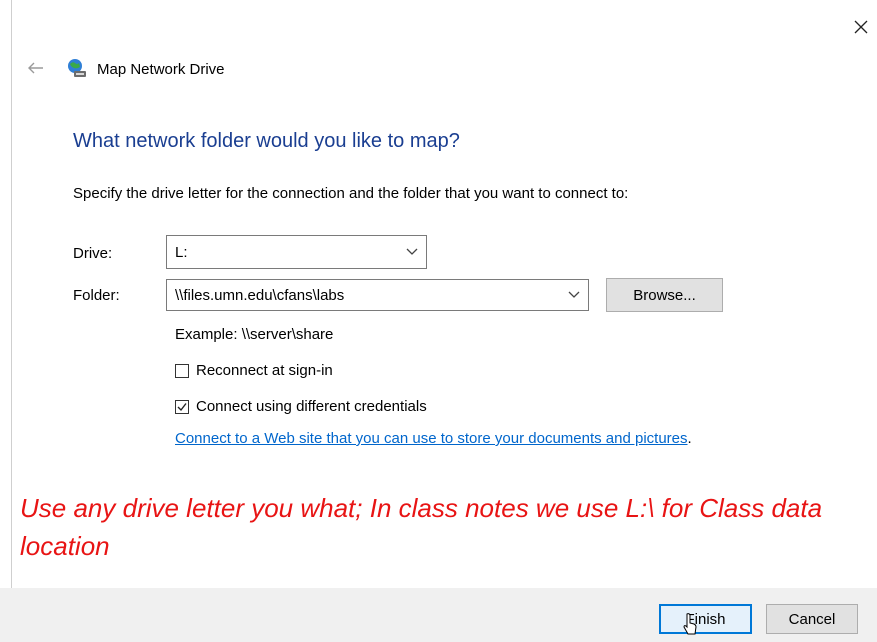 The width and height of the screenshot is (877, 642). What do you see at coordinates (161, 69) in the screenshot?
I see `dialog-title: Map Network Drive` at bounding box center [161, 69].